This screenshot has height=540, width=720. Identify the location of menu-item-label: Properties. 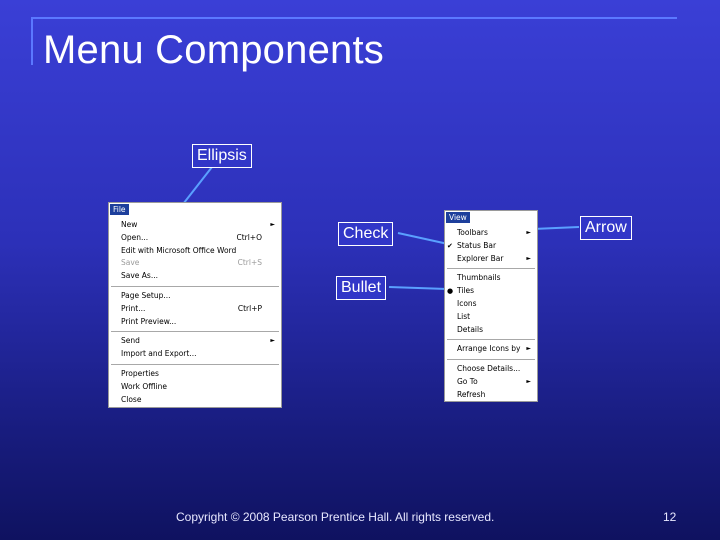
(140, 373).